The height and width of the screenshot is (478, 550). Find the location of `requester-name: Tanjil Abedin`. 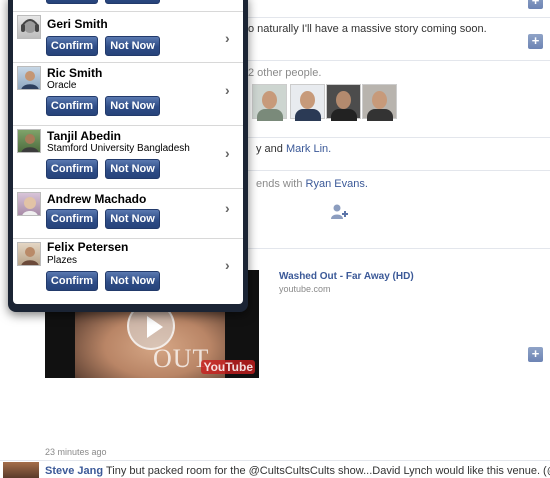

requester-name: Tanjil Abedin is located at coordinates (84, 136).